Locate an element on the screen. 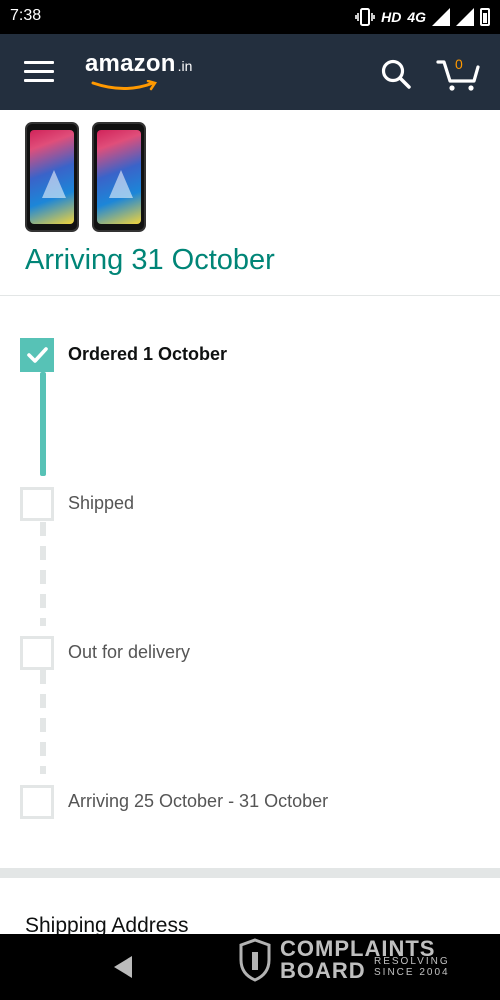  watermark-line3: RESOLVING is located at coordinates (412, 961).